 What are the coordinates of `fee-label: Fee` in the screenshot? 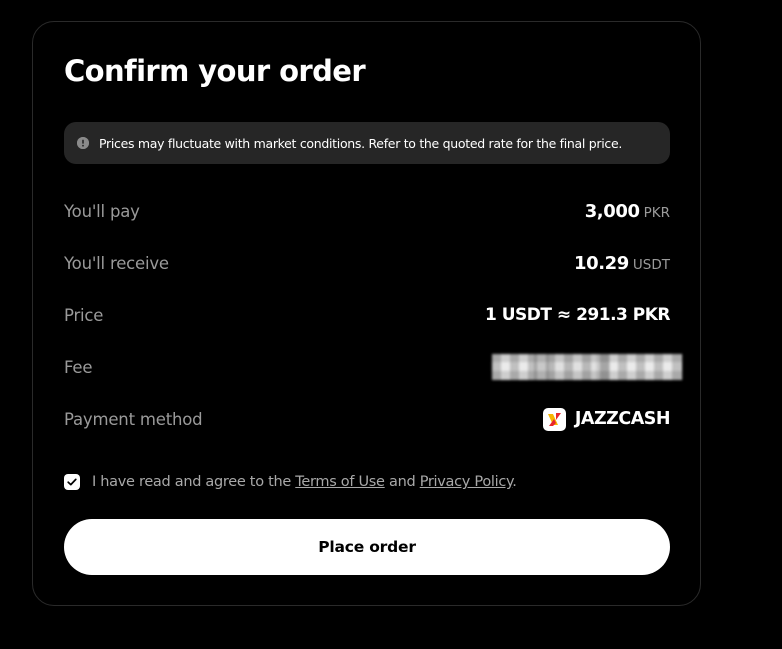 It's located at (78, 367).